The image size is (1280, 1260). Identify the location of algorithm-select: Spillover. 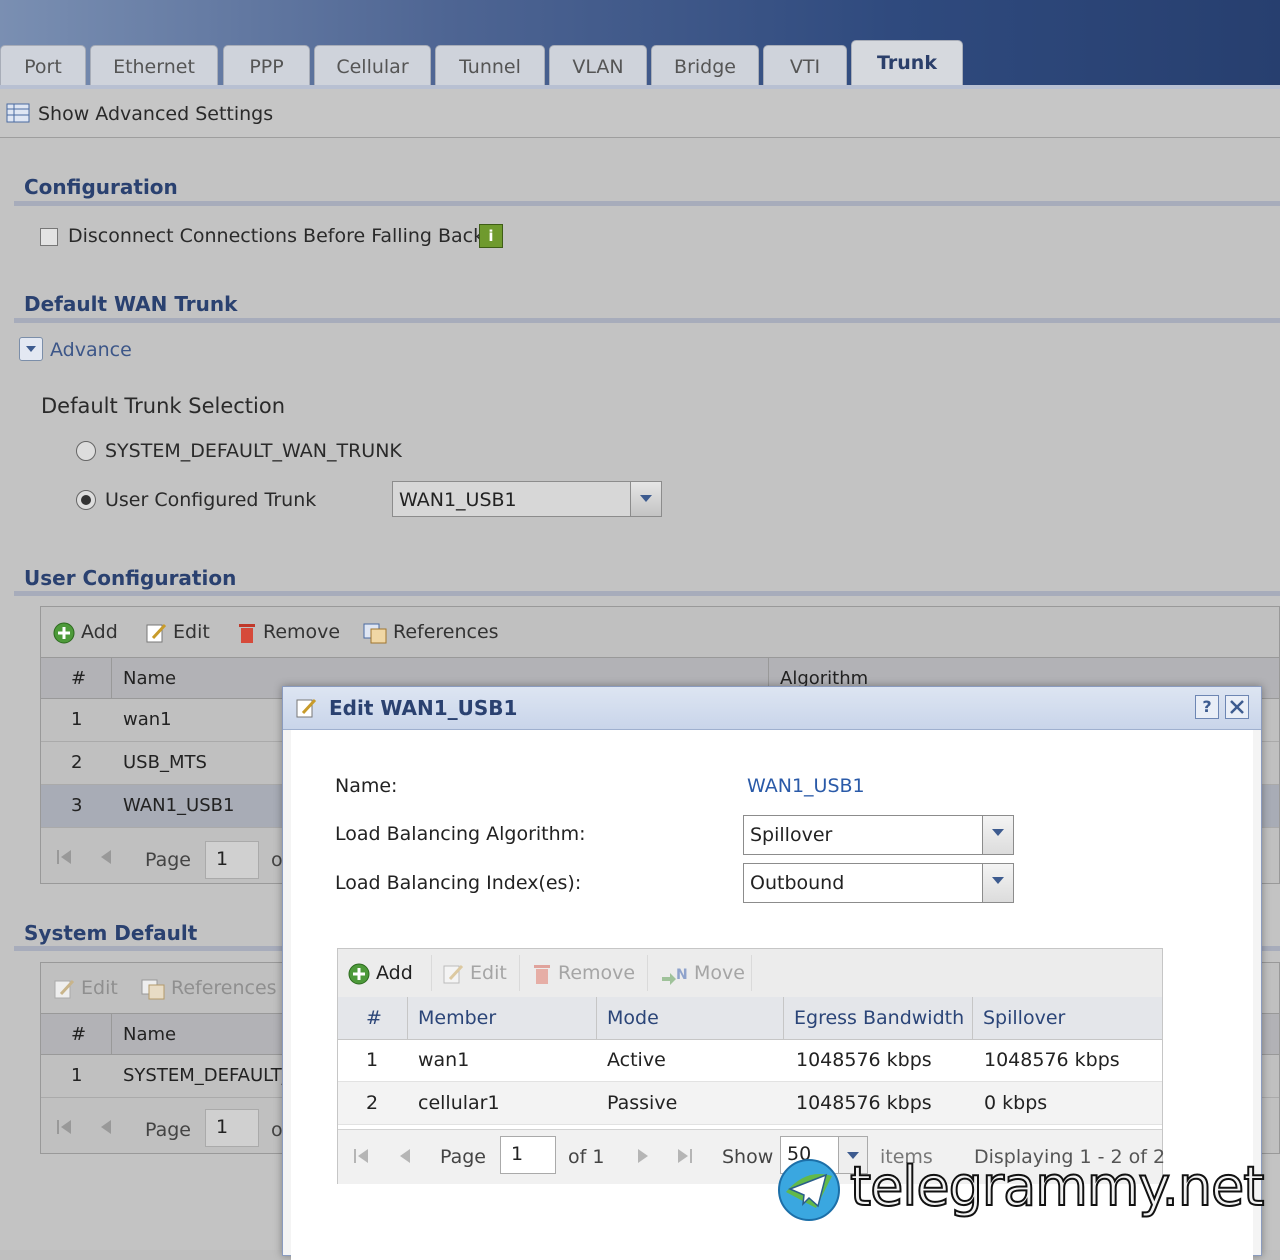
(878, 835).